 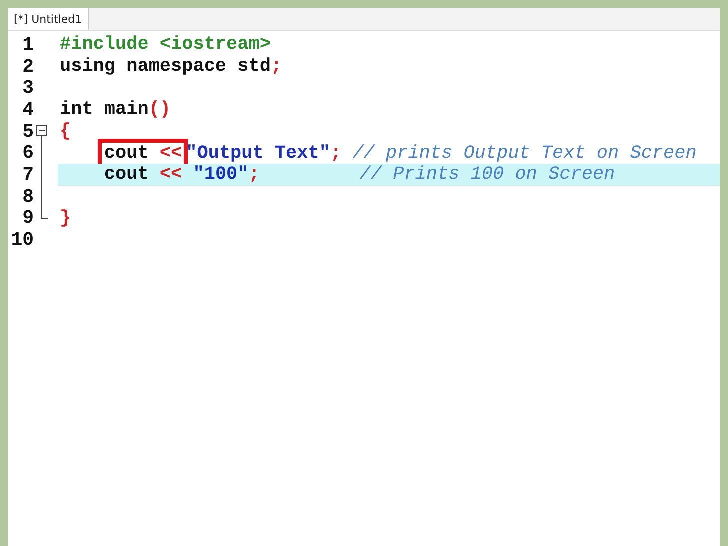 What do you see at coordinates (104, 109) in the screenshot?
I see `code-text: int main` at bounding box center [104, 109].